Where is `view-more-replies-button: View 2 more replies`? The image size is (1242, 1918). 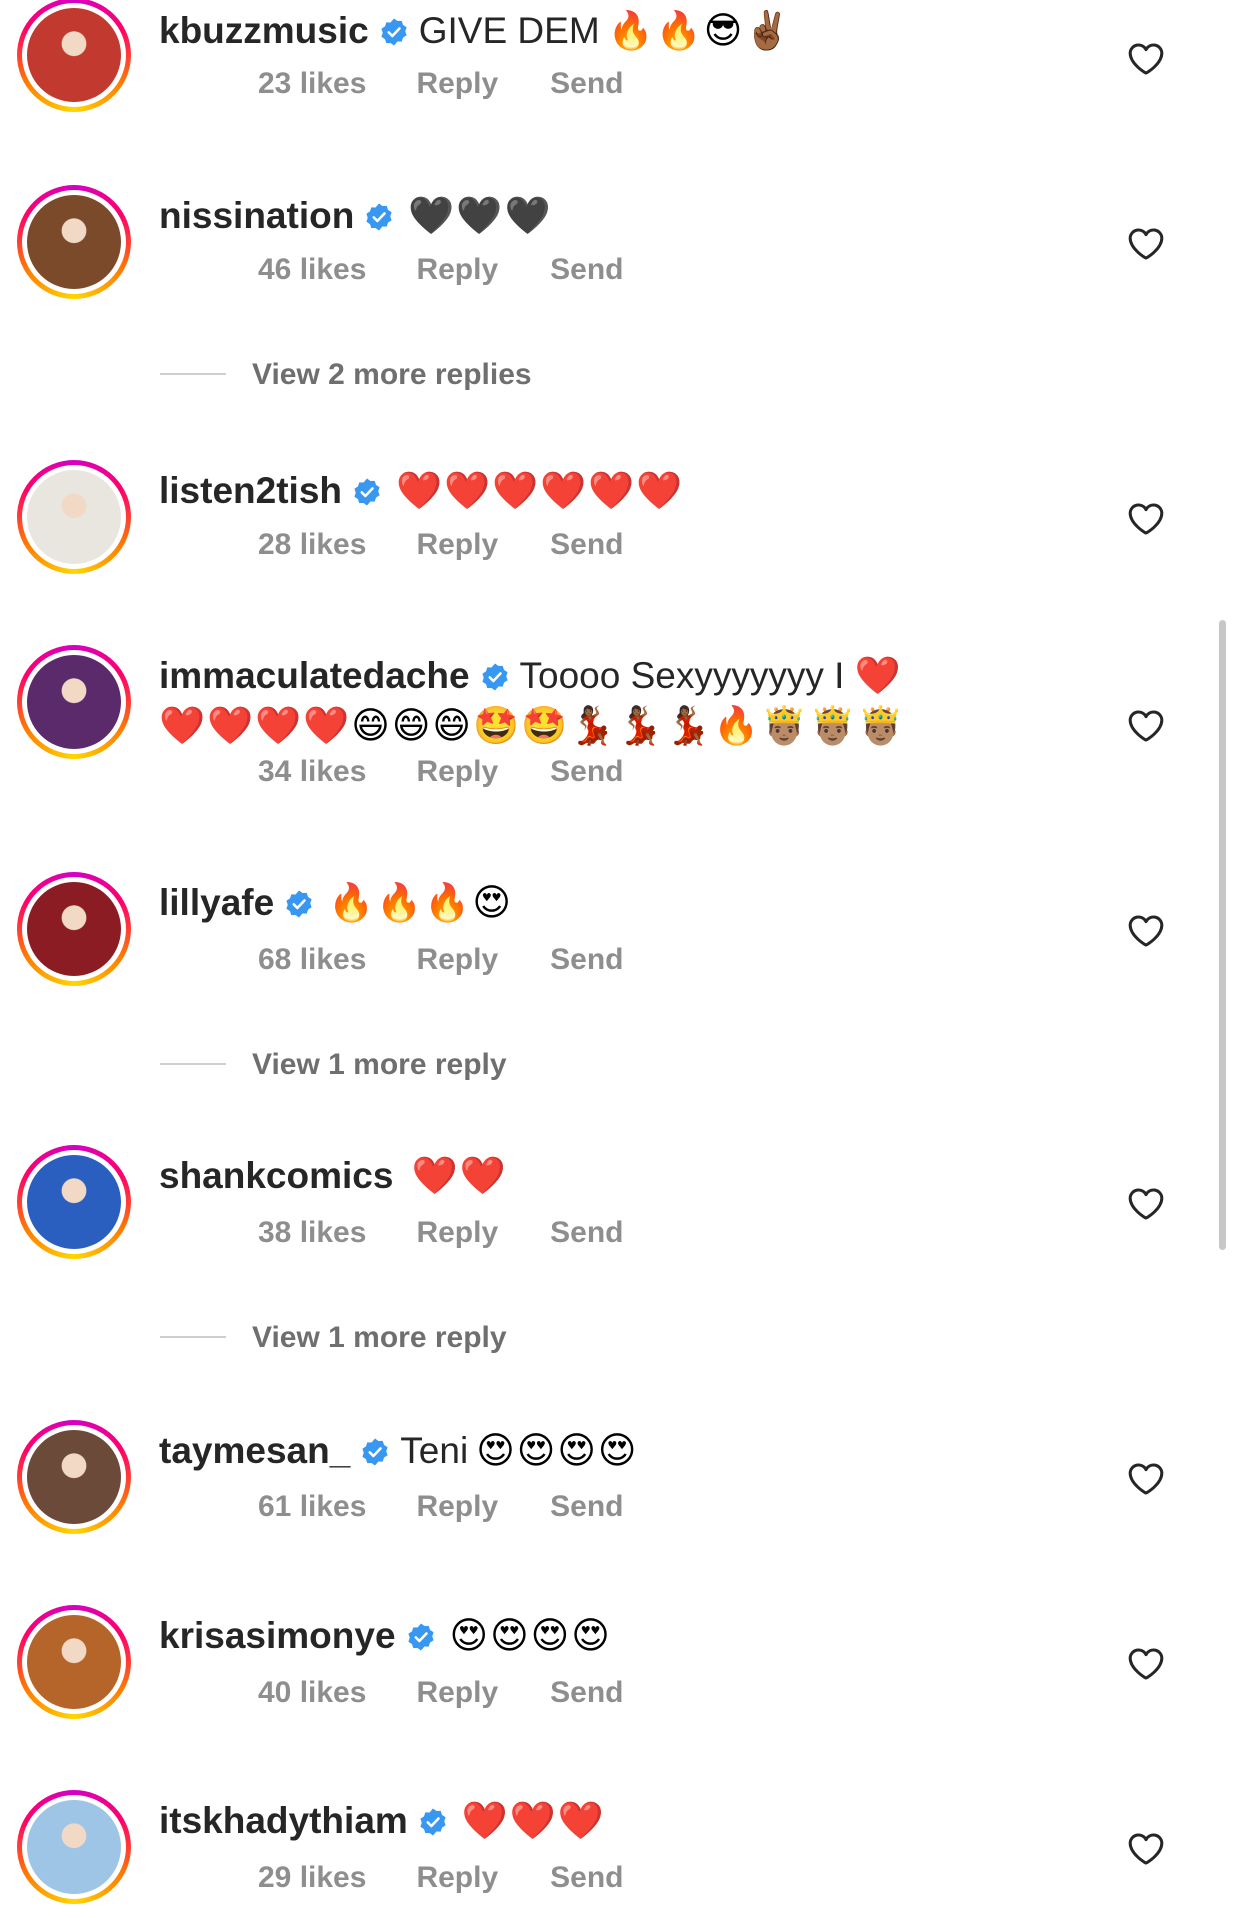
view-more-replies-button: View 2 more replies is located at coordinates (346, 375).